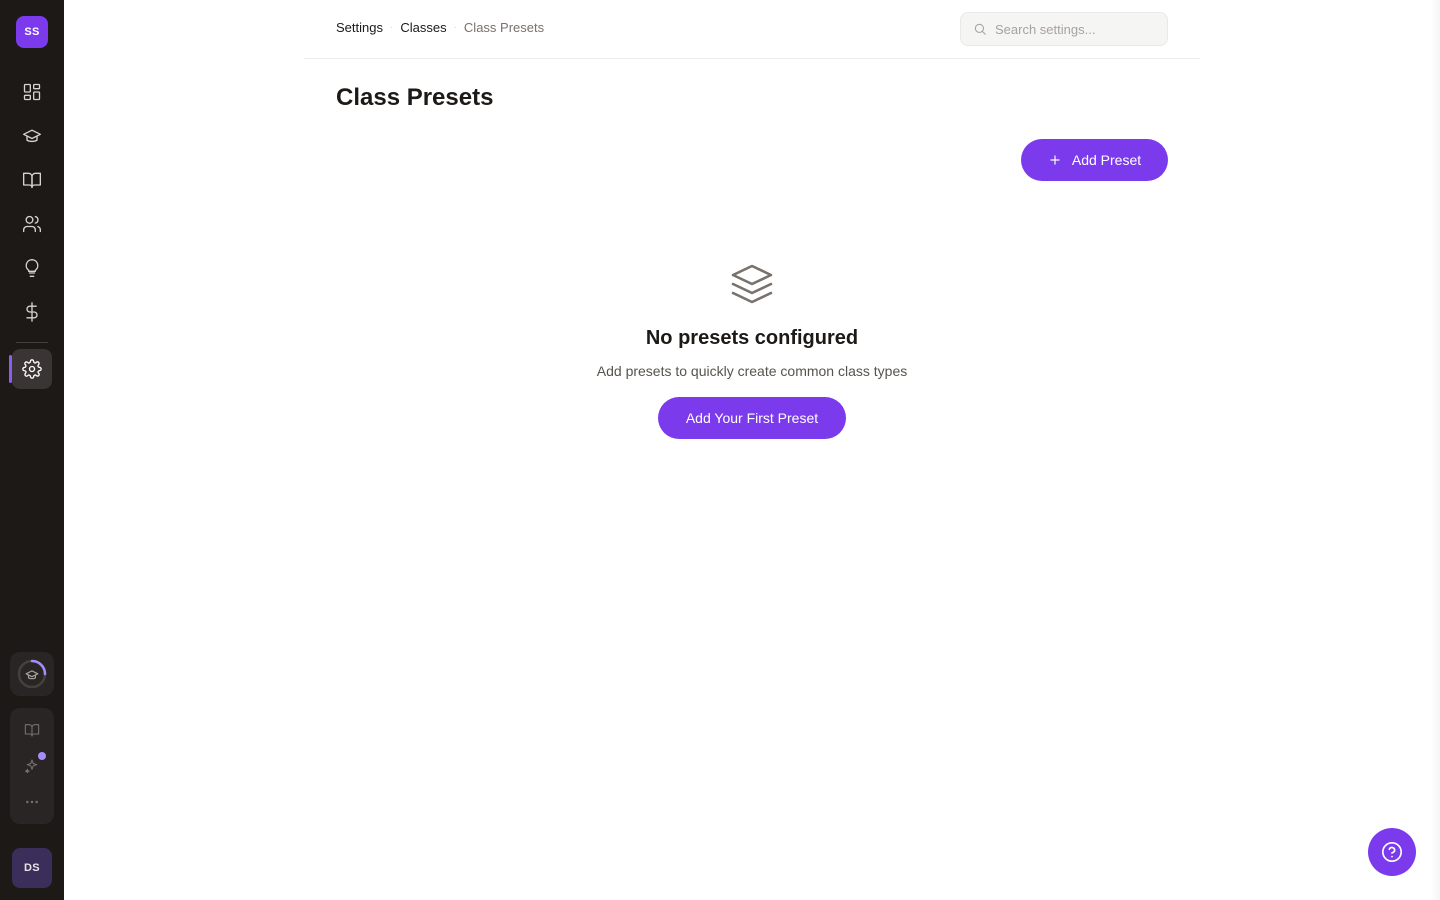  I want to click on lightbulb-icon, so click(32, 268).